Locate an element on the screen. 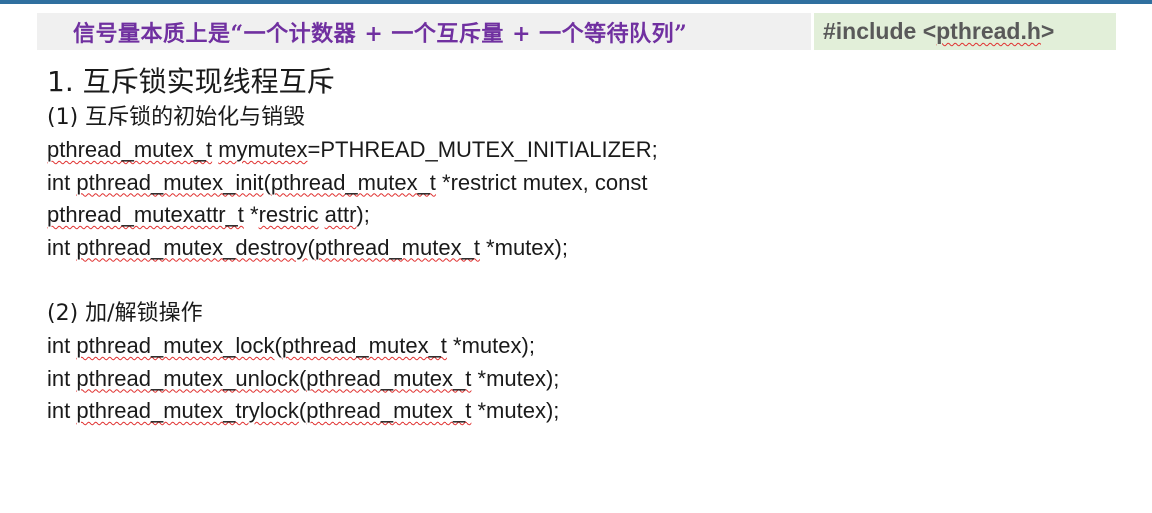  code-token: pthread_mutex_init is located at coordinates (170, 182).